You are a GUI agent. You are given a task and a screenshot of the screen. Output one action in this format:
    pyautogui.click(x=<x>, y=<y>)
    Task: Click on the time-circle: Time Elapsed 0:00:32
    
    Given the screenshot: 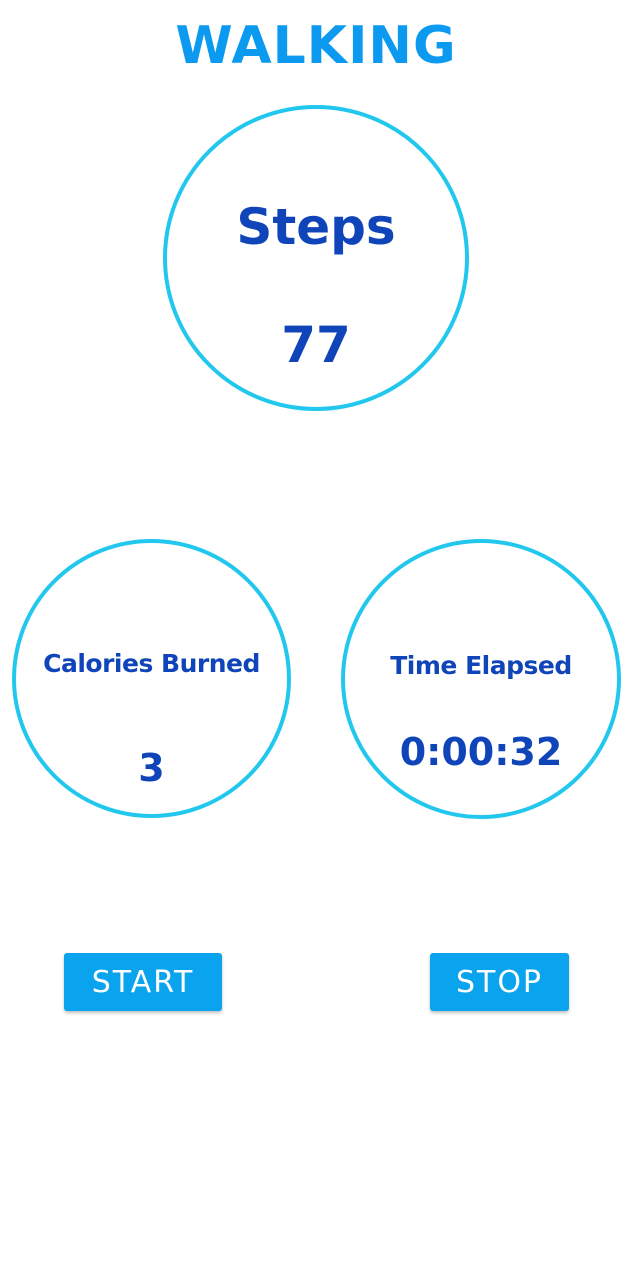 What is the action you would take?
    pyautogui.click(x=481, y=679)
    